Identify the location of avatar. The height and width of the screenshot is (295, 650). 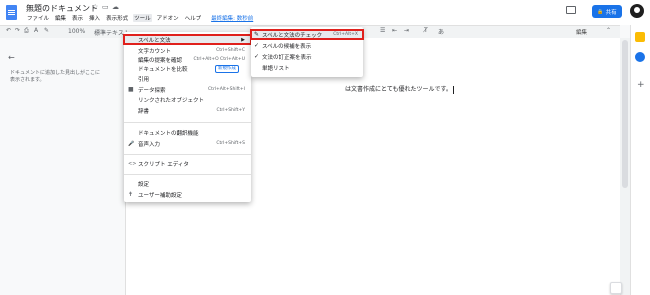
(637, 11).